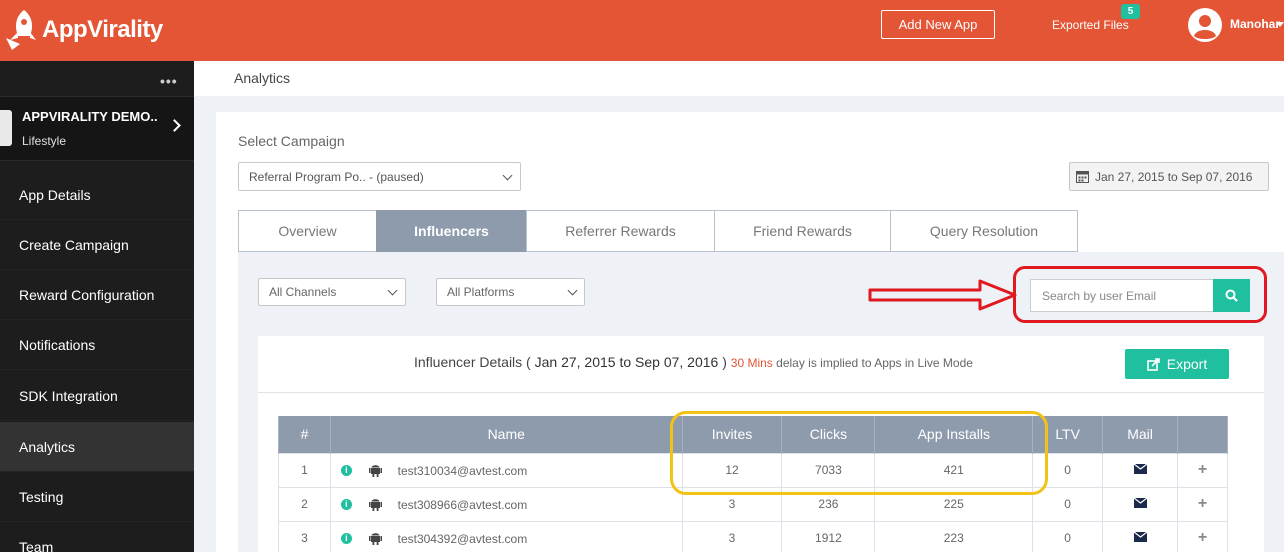 The height and width of the screenshot is (552, 1284). I want to click on row-installs: 223, so click(954, 536).